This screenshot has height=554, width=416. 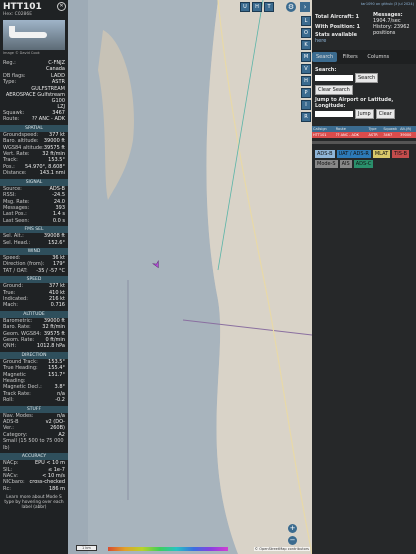 What do you see at coordinates (337, 41) in the screenshot?
I see `stats-link: here` at bounding box center [337, 41].